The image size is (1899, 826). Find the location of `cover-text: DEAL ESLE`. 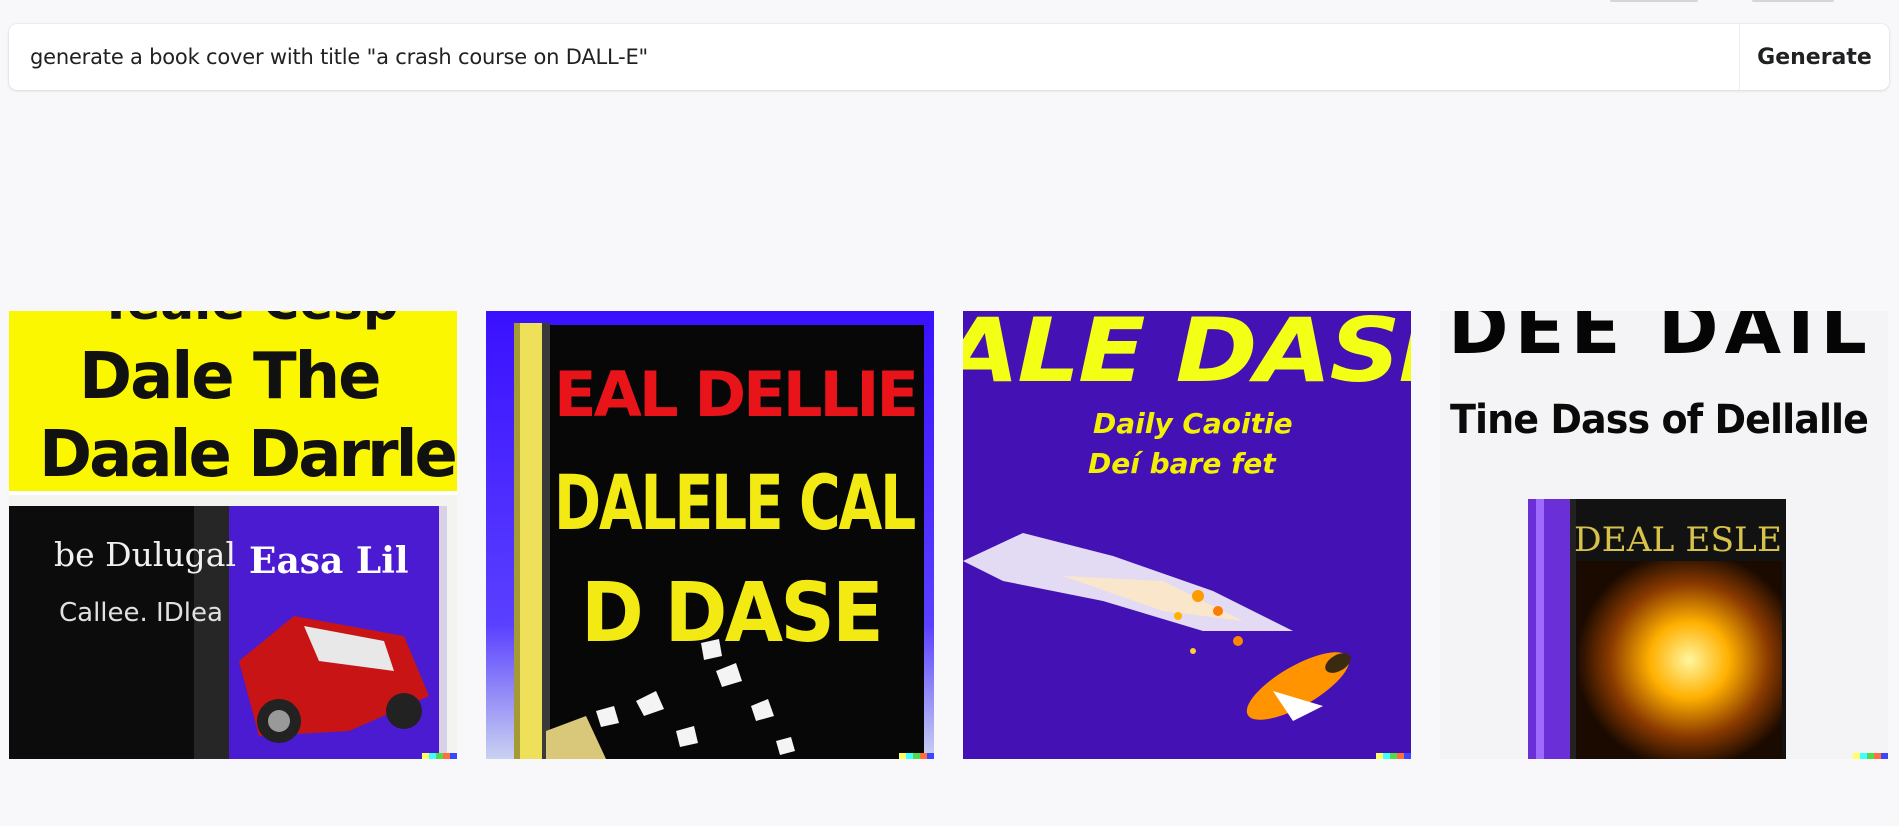

cover-text: DEAL ESLE is located at coordinates (1678, 540).